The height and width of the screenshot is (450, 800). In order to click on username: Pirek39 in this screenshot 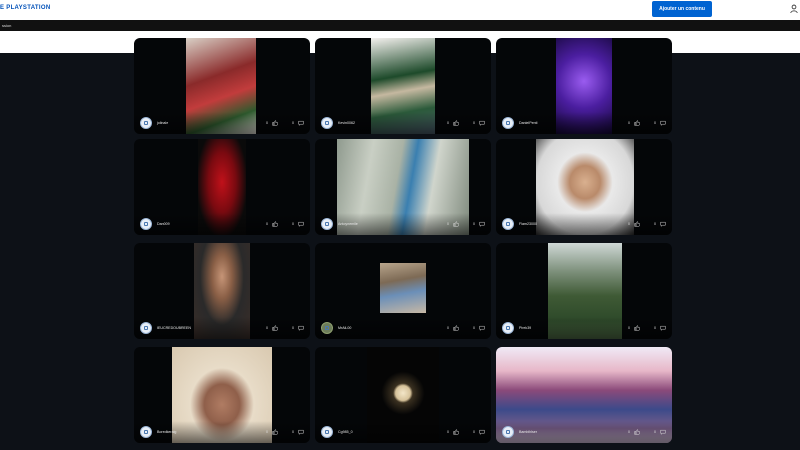, I will do `click(573, 328)`.